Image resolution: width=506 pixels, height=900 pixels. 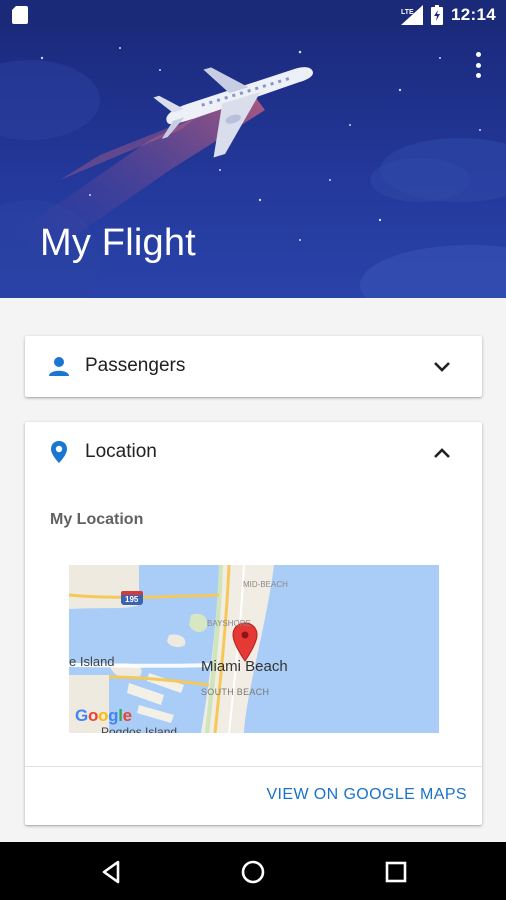 I want to click on page-title: My Flight, so click(x=118, y=243).